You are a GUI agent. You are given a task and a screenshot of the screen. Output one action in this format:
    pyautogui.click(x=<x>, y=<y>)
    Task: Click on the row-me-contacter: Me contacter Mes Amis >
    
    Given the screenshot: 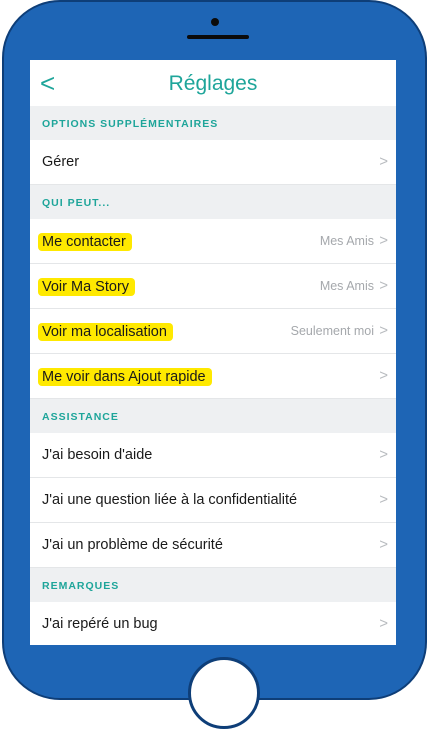 What is the action you would take?
    pyautogui.click(x=213, y=241)
    